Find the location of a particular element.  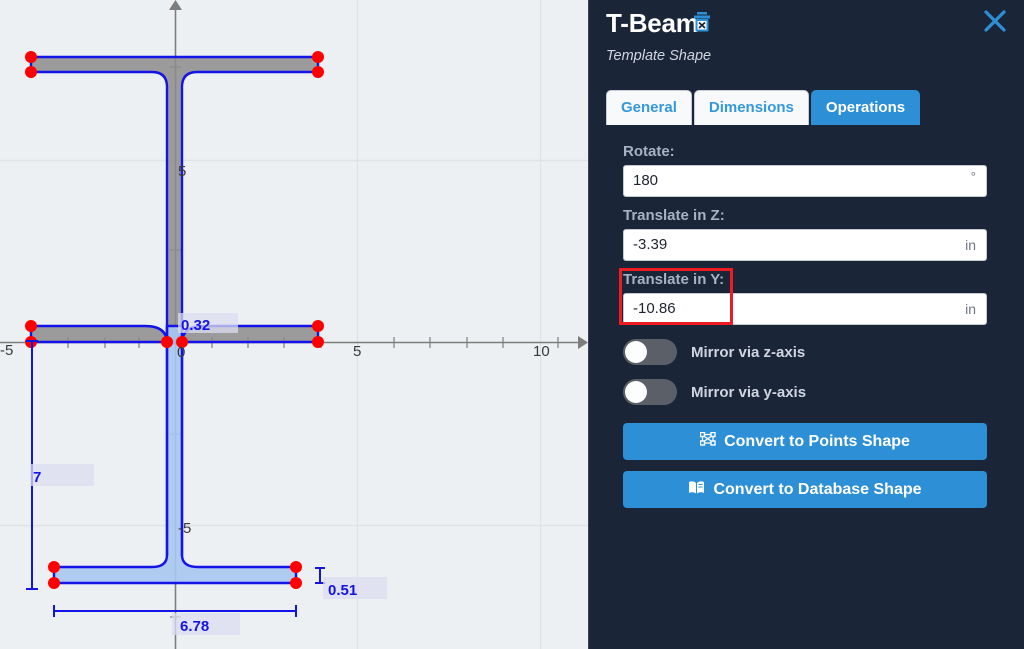

convert-to-database-shape-label: Convert to Database Shape is located at coordinates (817, 489).